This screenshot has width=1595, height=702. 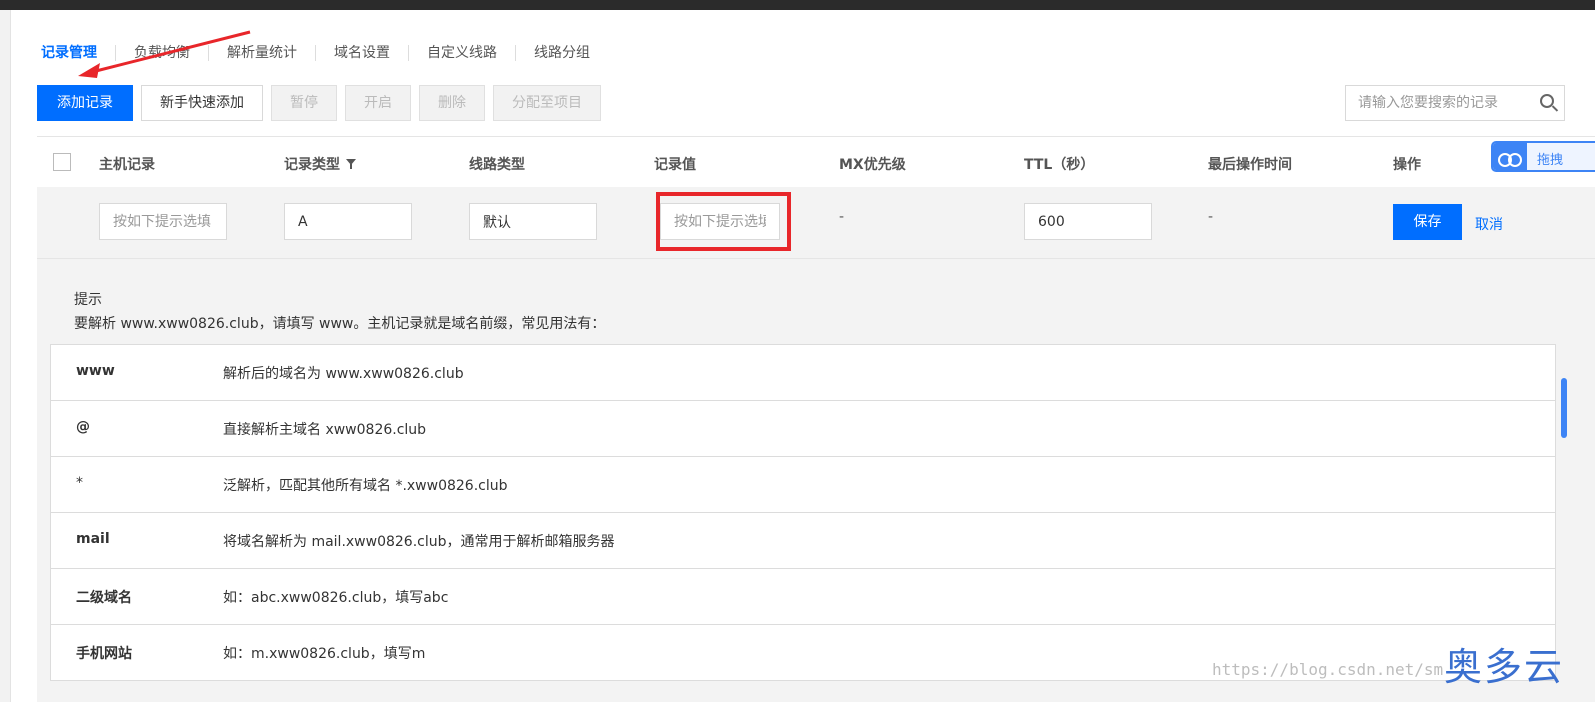 I want to click on header-action: 操作, so click(x=1407, y=165).